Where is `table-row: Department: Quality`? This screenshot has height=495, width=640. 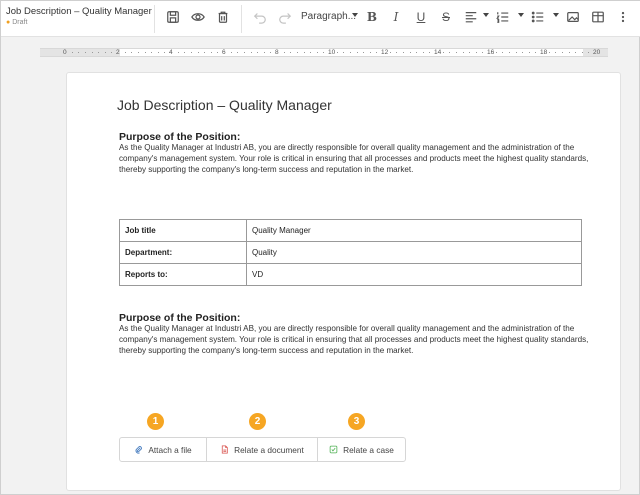
table-row: Department: Quality is located at coordinates (350, 252).